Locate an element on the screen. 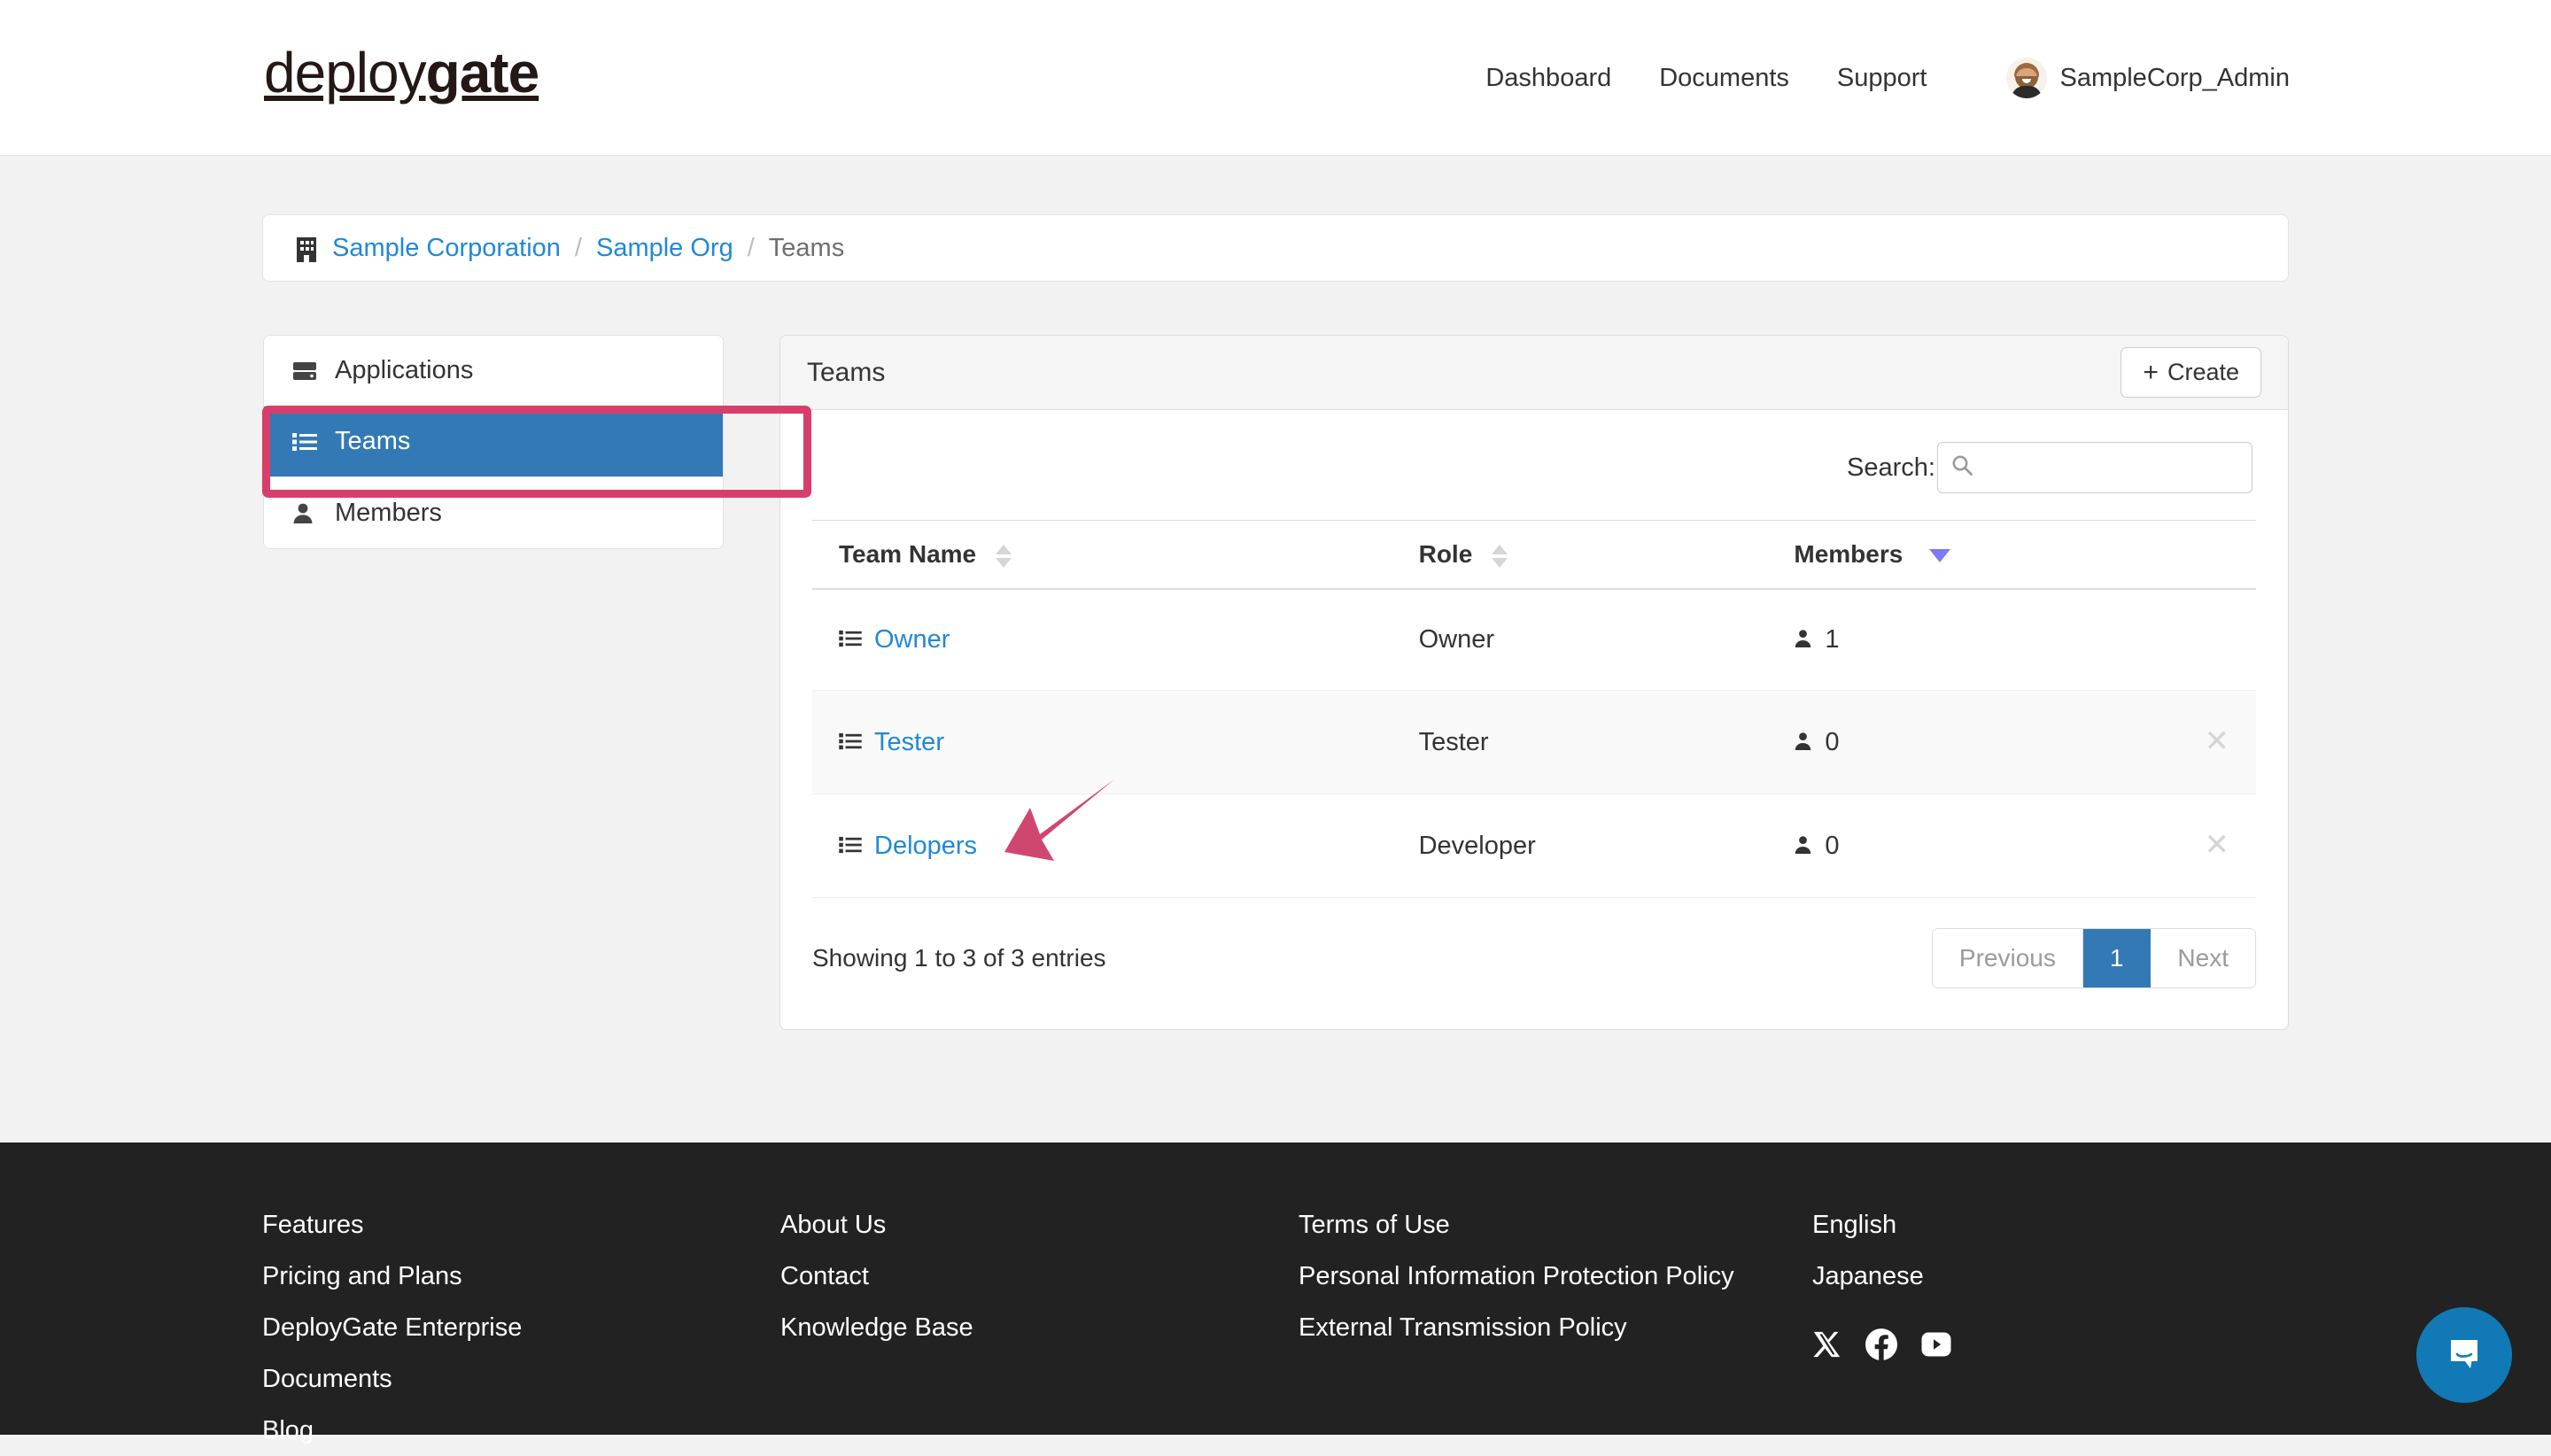 The width and height of the screenshot is (2551, 1456). user-avatar is located at coordinates (2027, 78).